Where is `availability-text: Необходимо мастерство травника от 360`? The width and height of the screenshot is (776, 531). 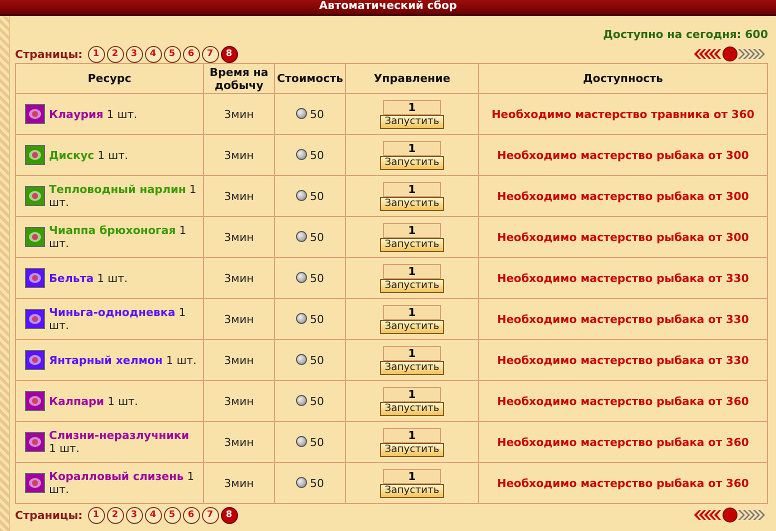 availability-text: Необходимо мастерство травника от 360 is located at coordinates (623, 114).